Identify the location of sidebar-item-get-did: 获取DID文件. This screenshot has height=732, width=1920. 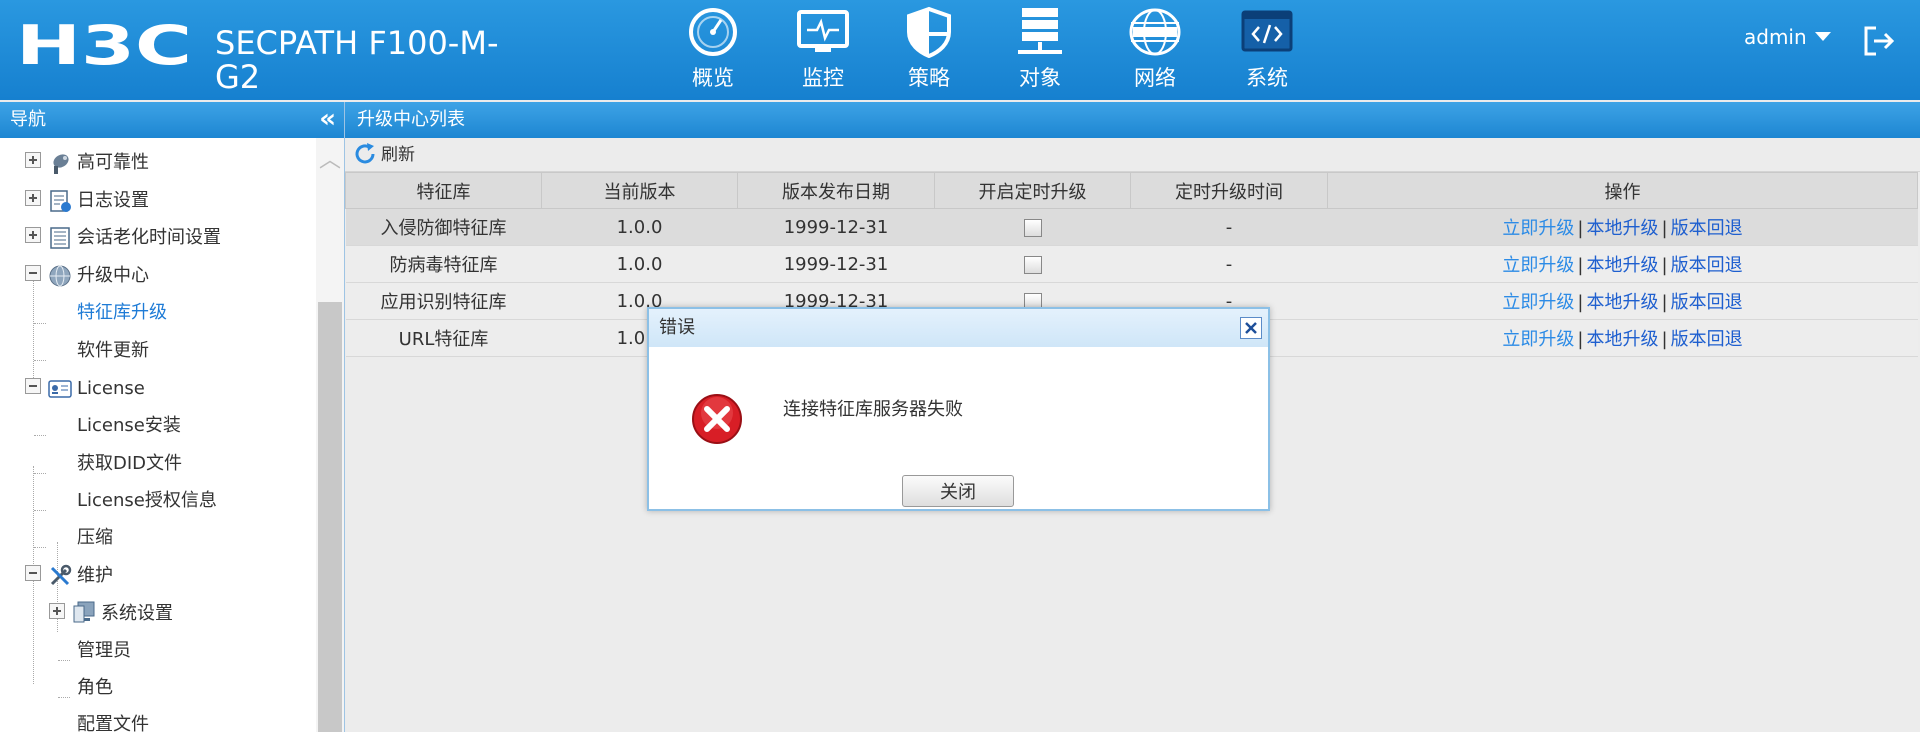
(129, 464).